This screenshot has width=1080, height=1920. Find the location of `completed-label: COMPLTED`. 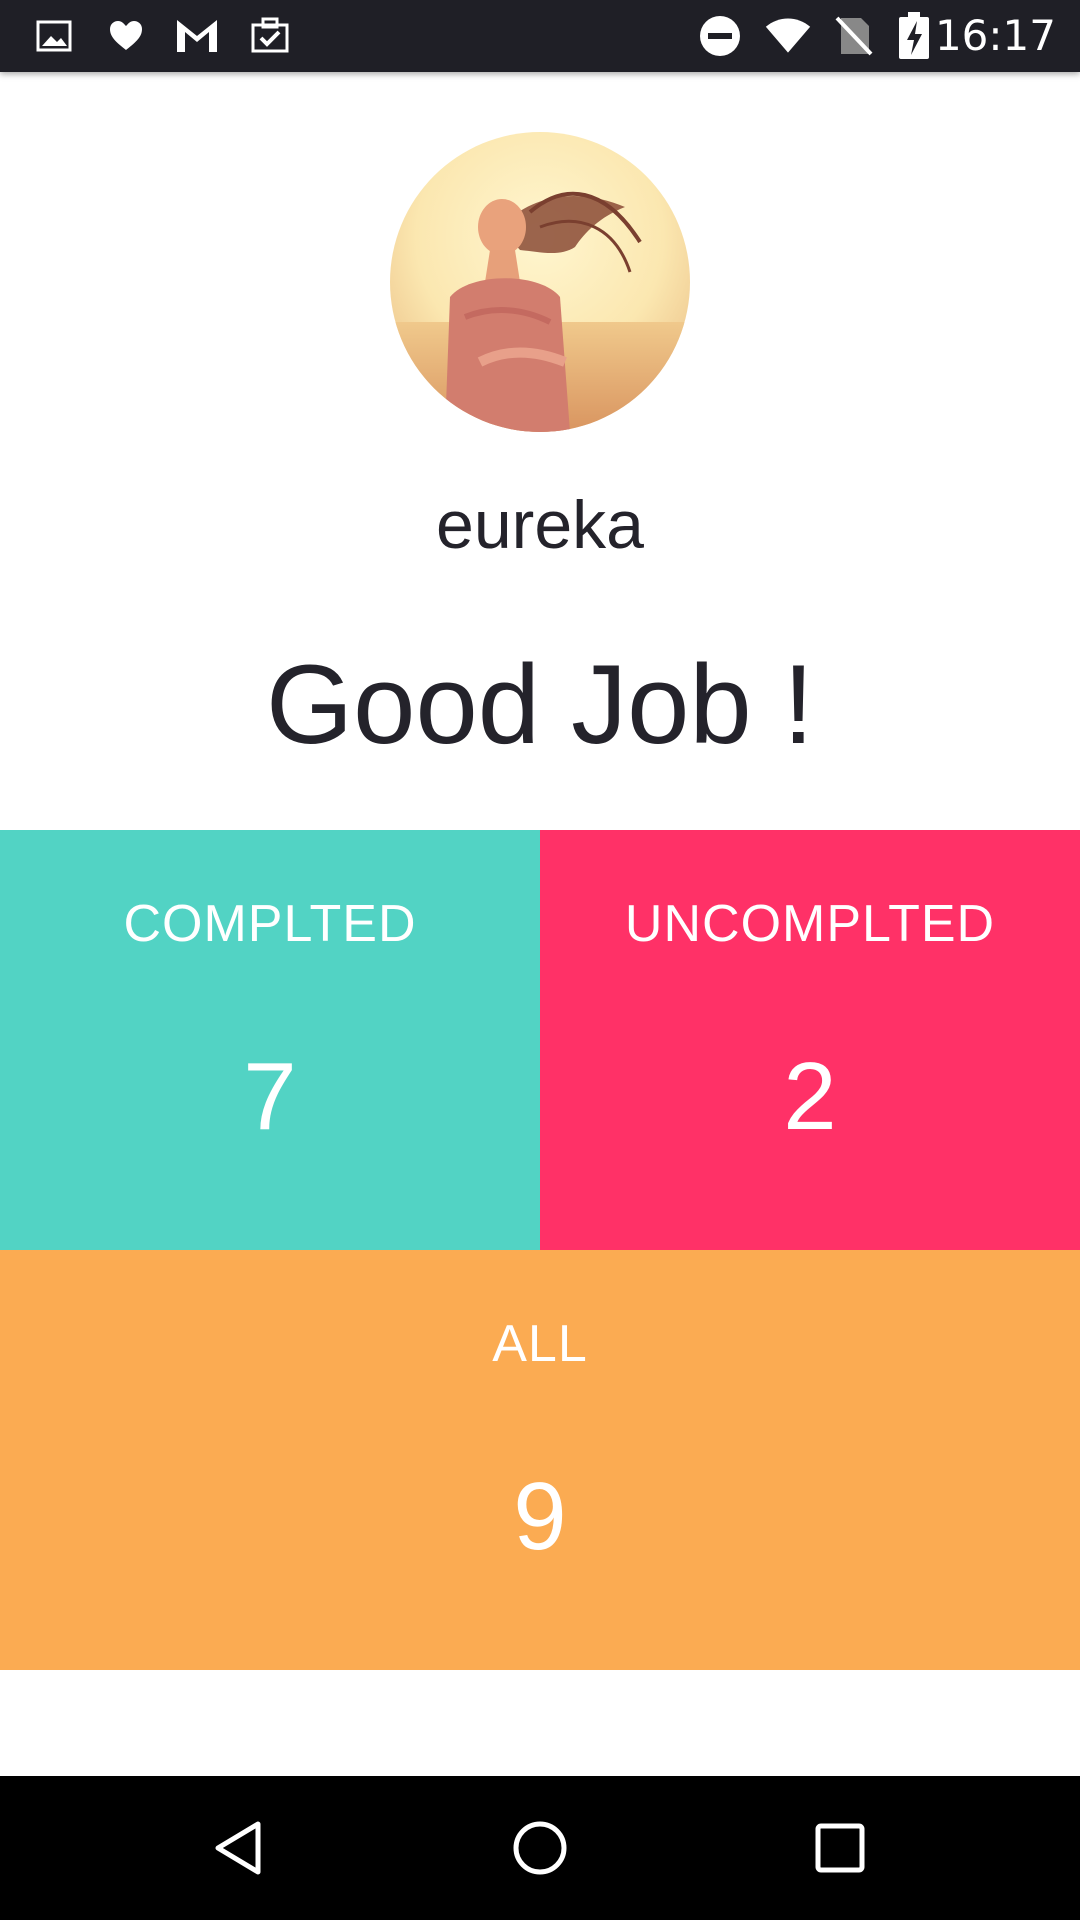

completed-label: COMPLTED is located at coordinates (270, 924).